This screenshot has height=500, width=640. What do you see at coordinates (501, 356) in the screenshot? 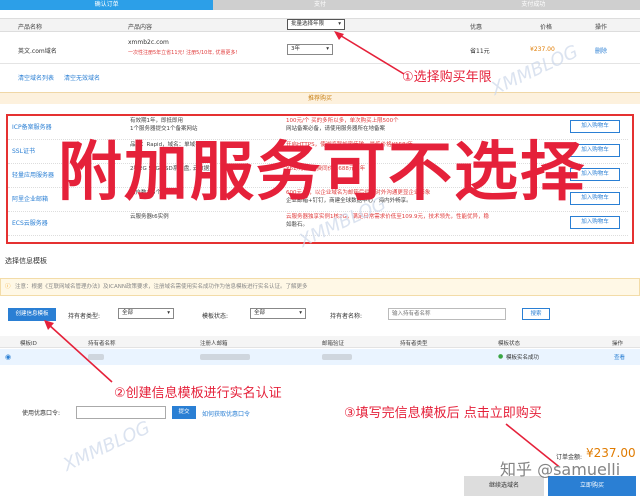
I see `check-circle-icon: ●` at bounding box center [501, 356].